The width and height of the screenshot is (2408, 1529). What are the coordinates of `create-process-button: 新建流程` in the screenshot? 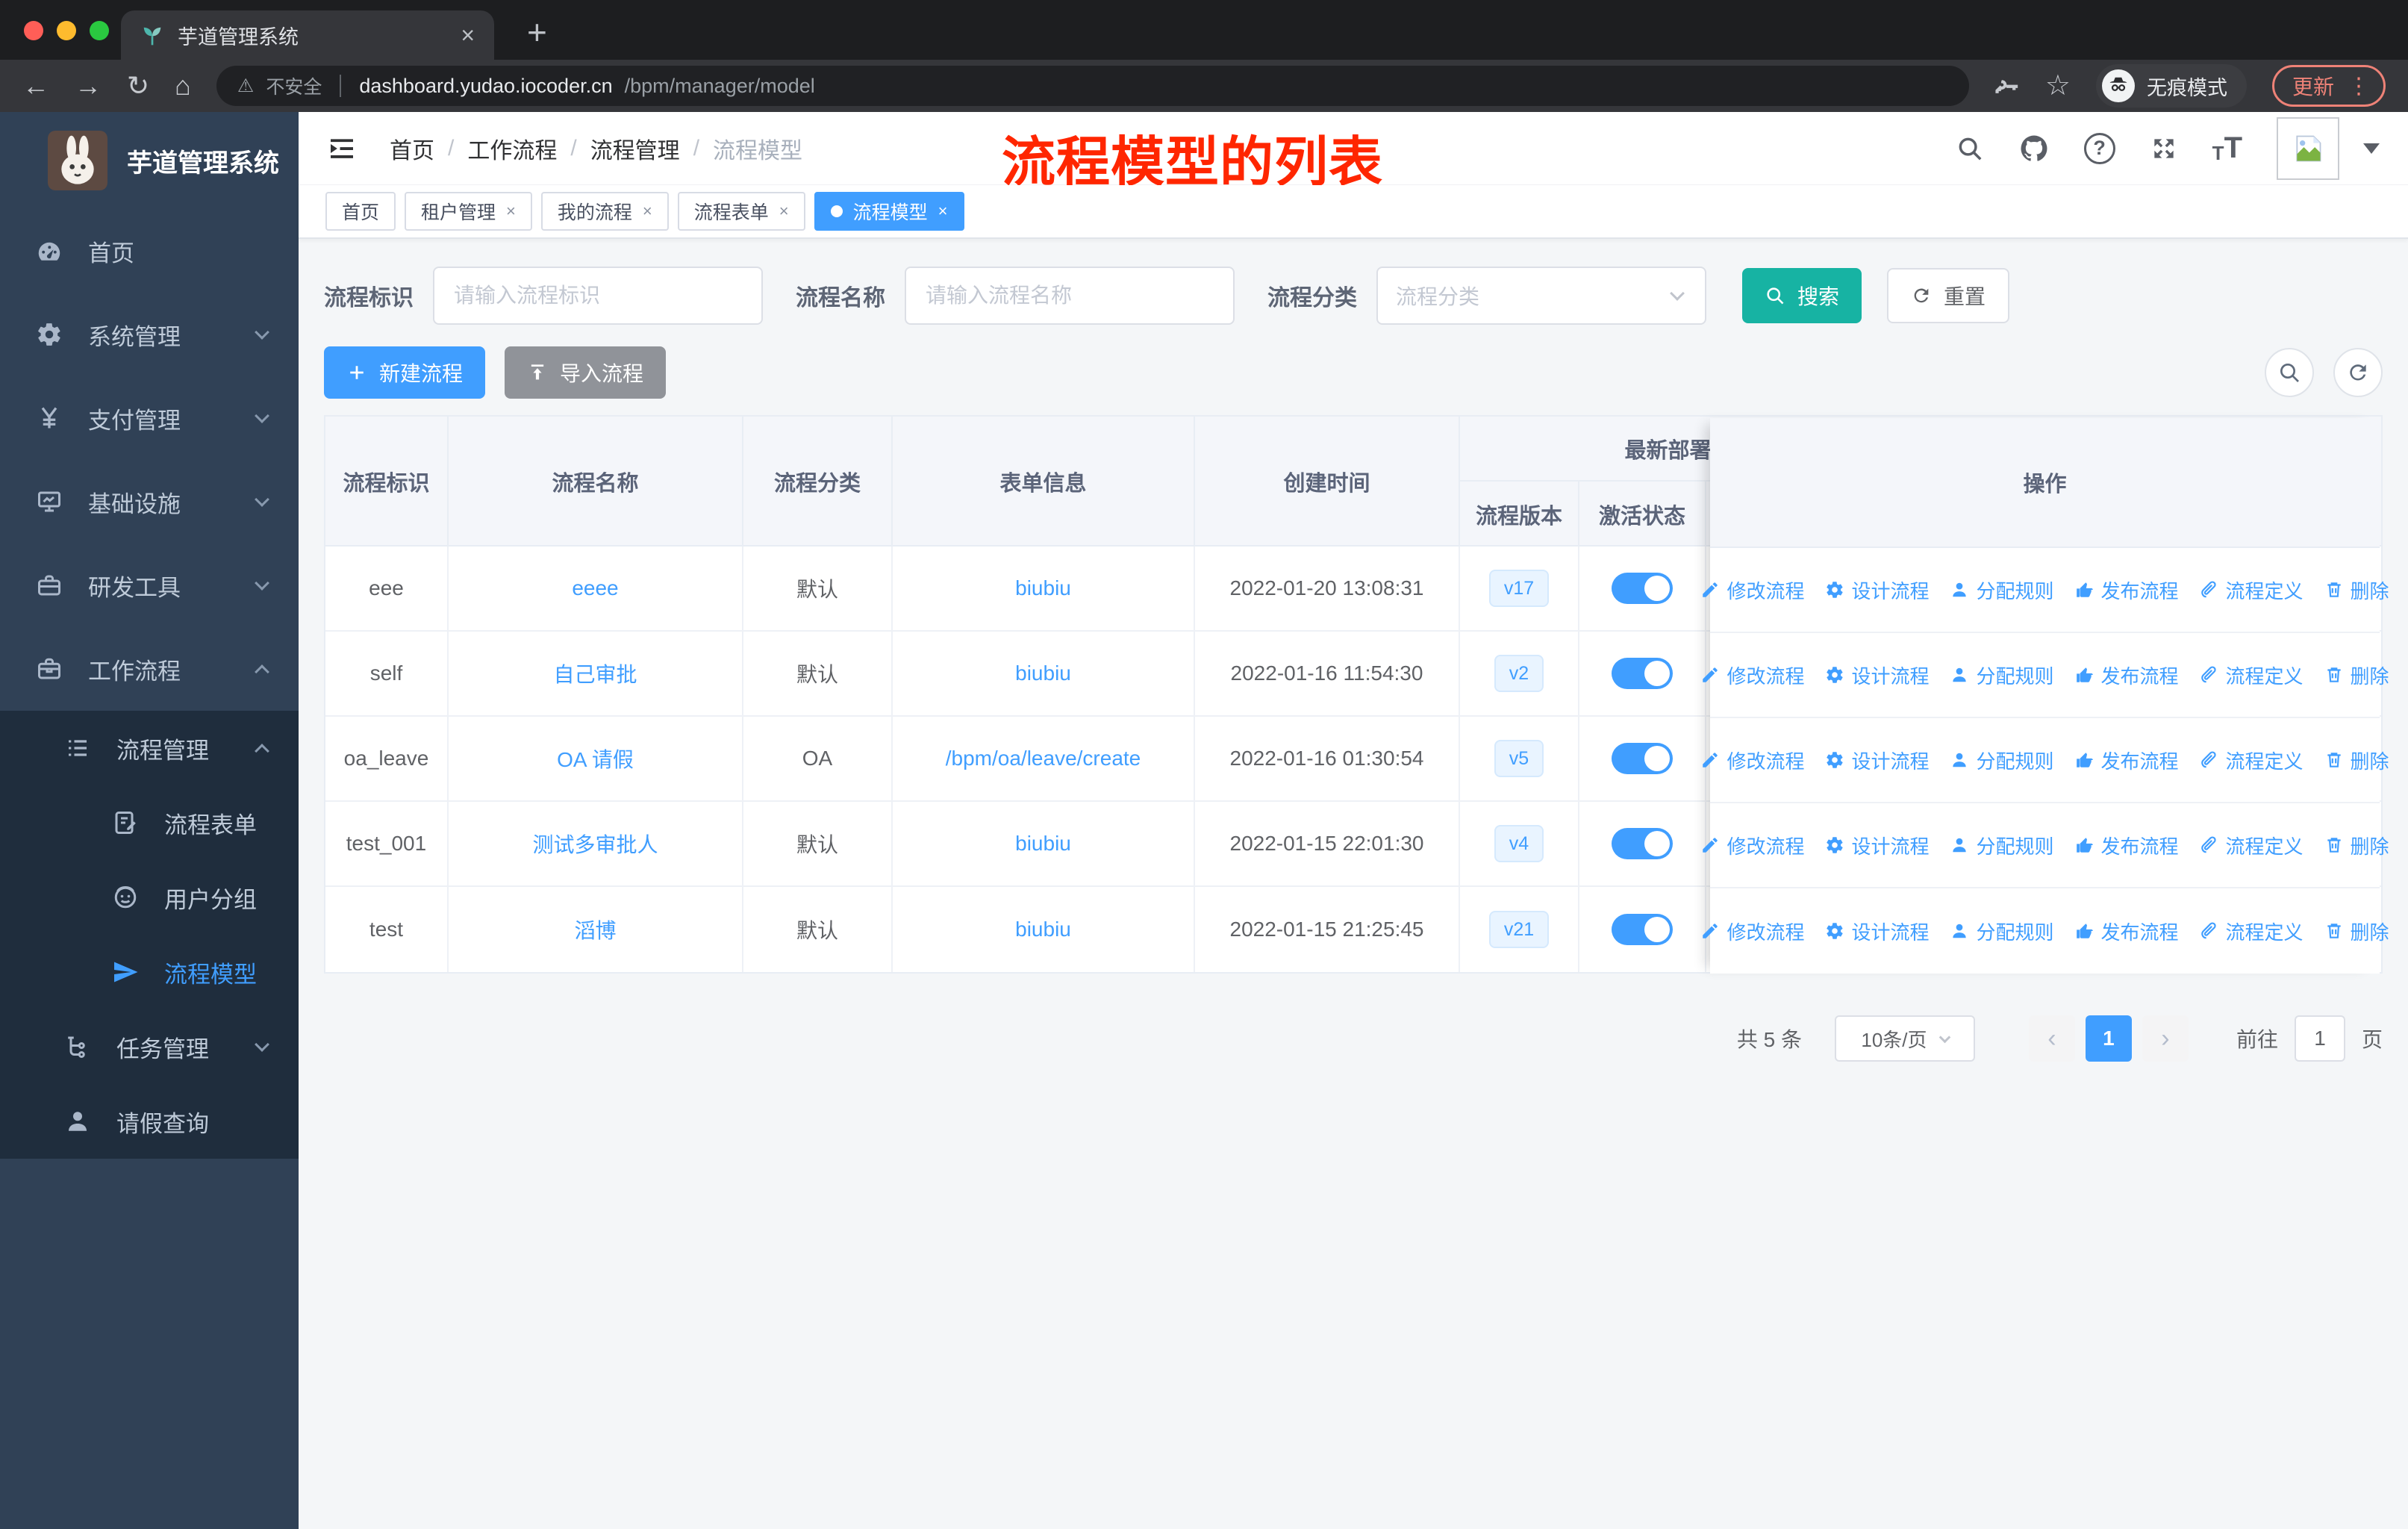 It's located at (405, 373).